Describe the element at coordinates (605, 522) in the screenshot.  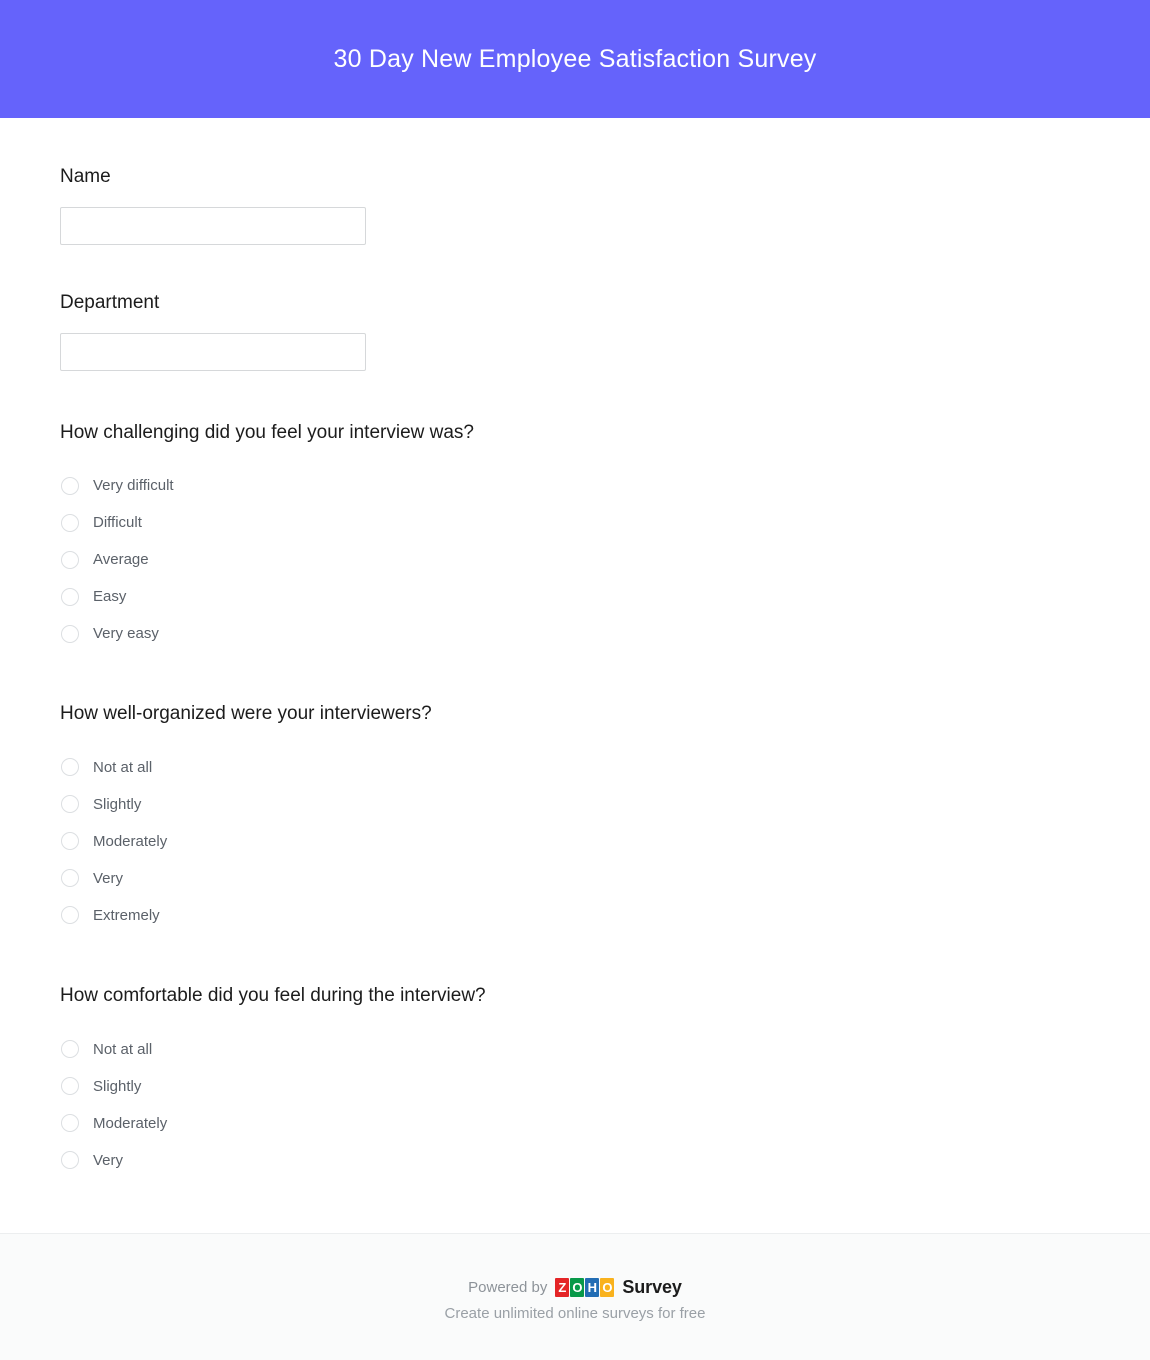
I see `radio-option: Difficult` at that location.